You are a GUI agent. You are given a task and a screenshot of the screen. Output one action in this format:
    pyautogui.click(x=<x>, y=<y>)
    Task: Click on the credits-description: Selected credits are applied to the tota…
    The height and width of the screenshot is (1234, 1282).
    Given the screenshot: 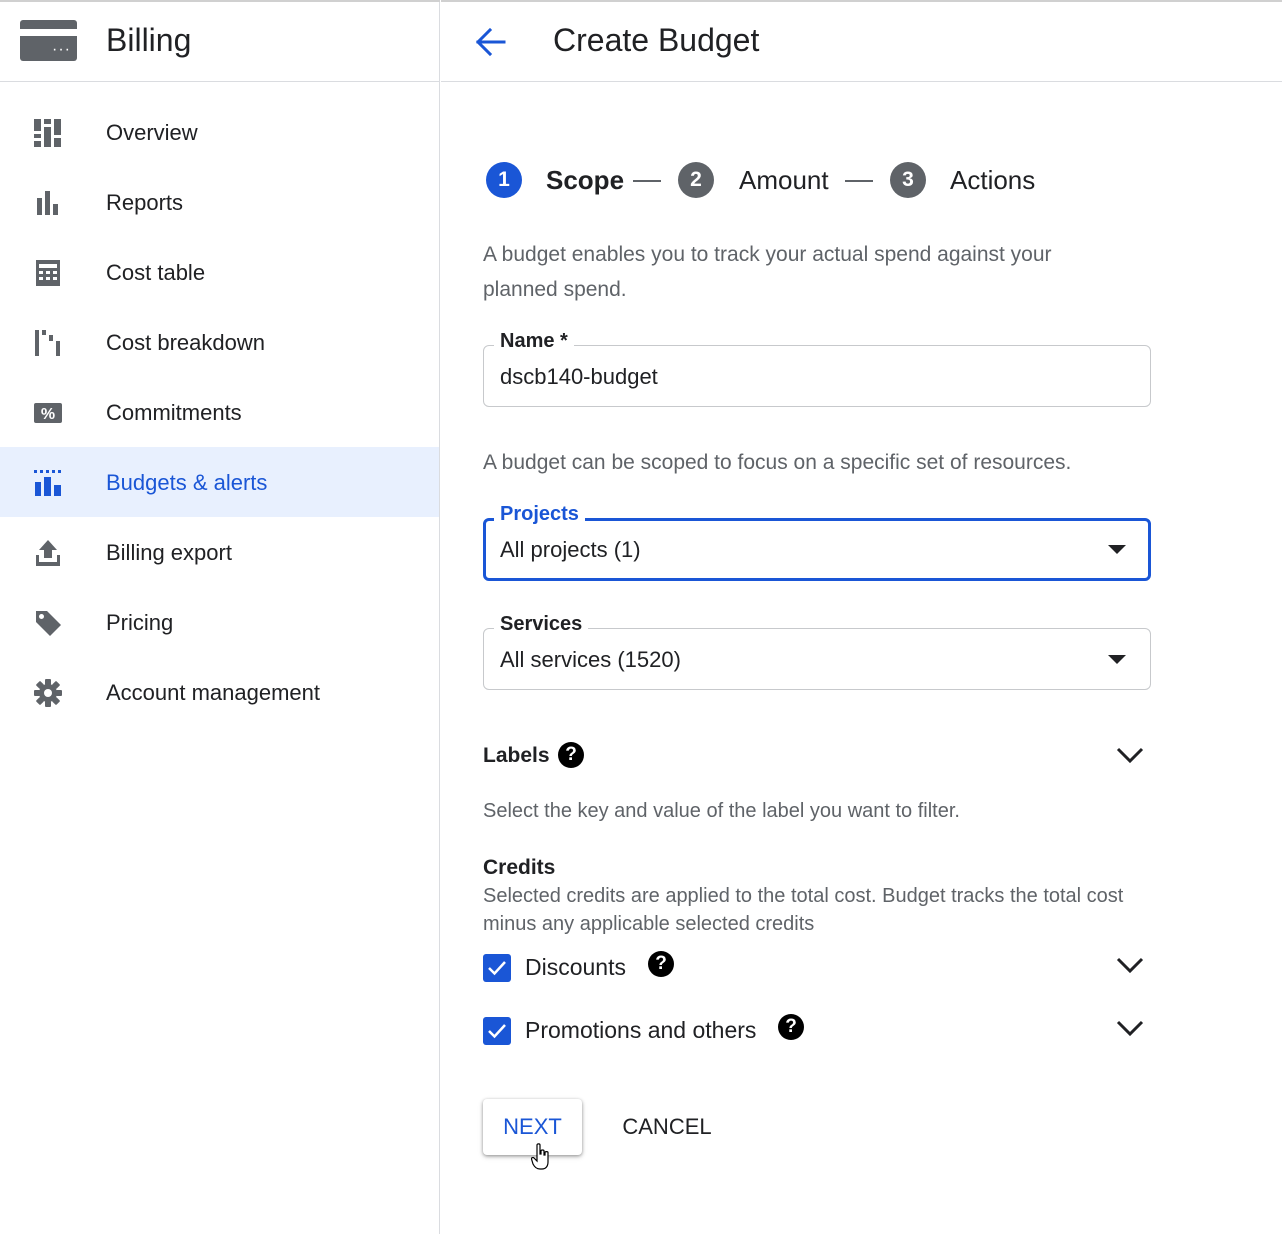 What is the action you would take?
    pyautogui.click(x=803, y=910)
    